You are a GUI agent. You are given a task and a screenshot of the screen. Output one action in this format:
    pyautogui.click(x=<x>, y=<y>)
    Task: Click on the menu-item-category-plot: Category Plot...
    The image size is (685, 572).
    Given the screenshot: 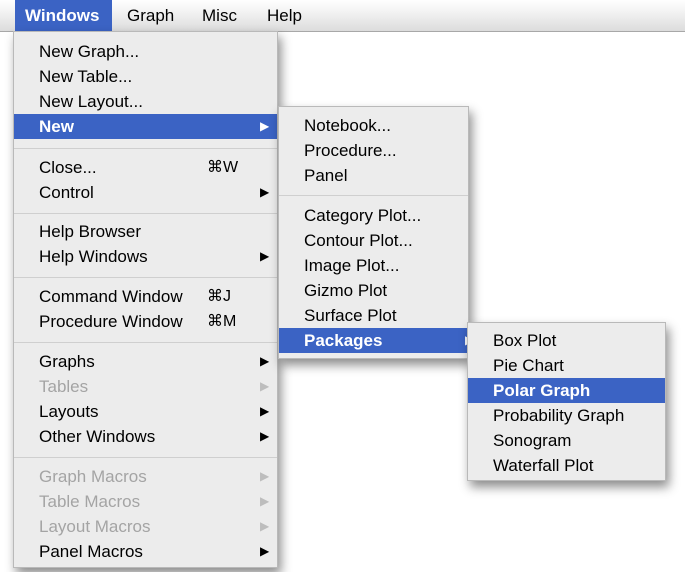 What is the action you would take?
    pyautogui.click(x=373, y=215)
    